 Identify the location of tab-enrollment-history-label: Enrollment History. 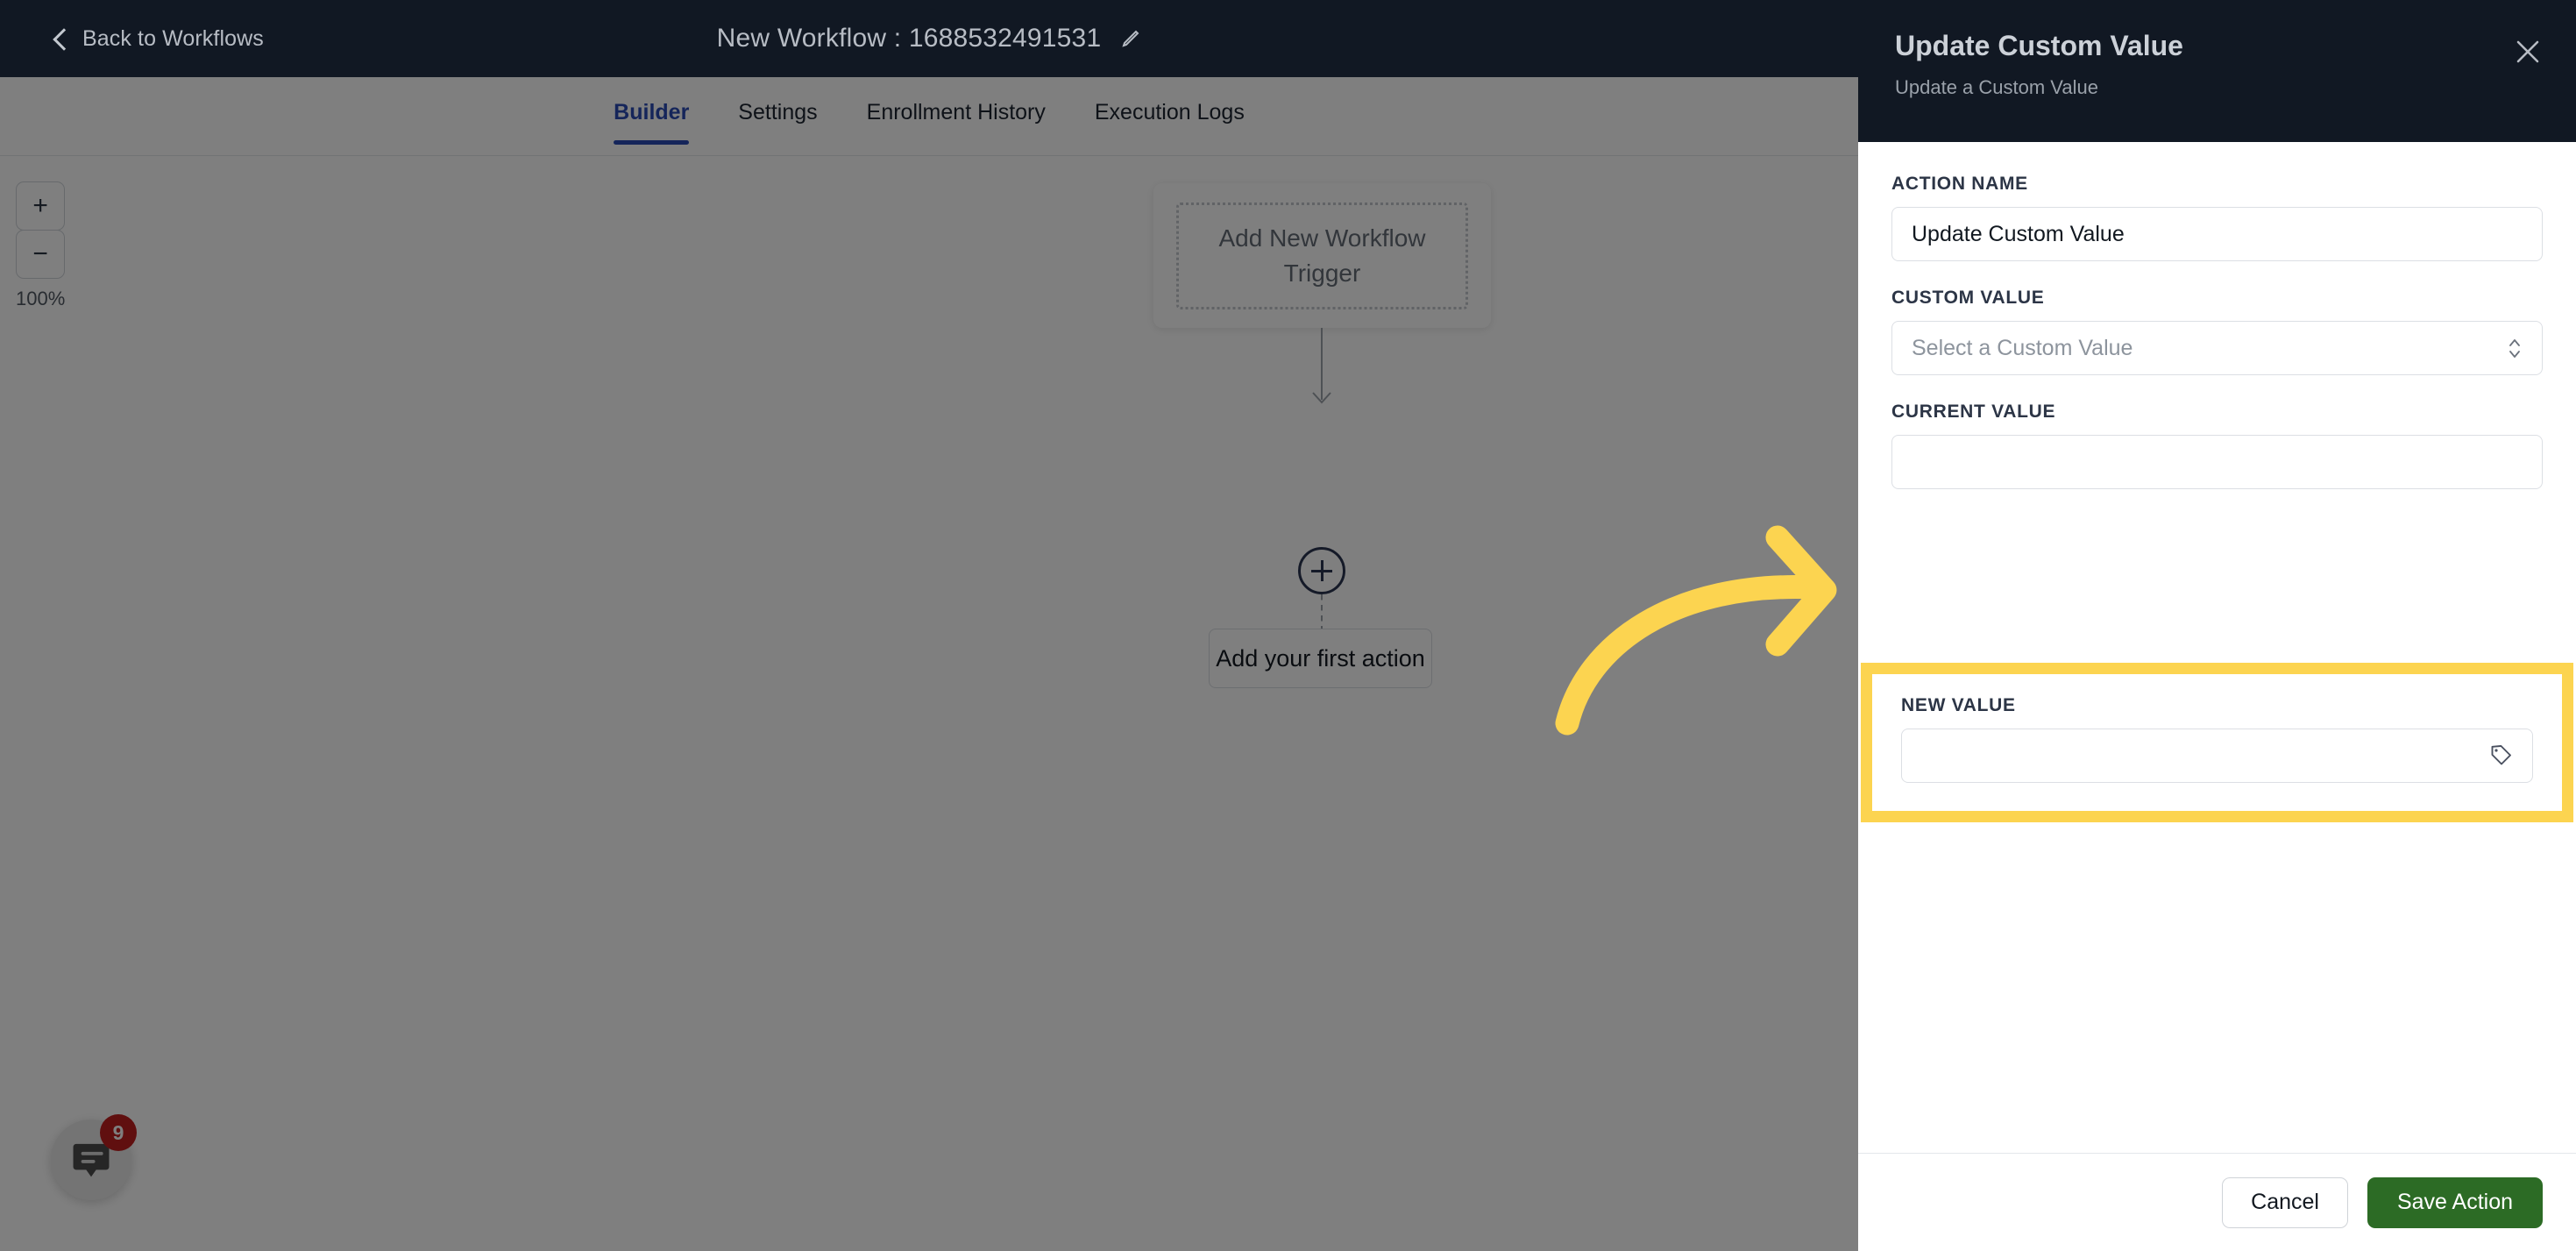
(956, 112).